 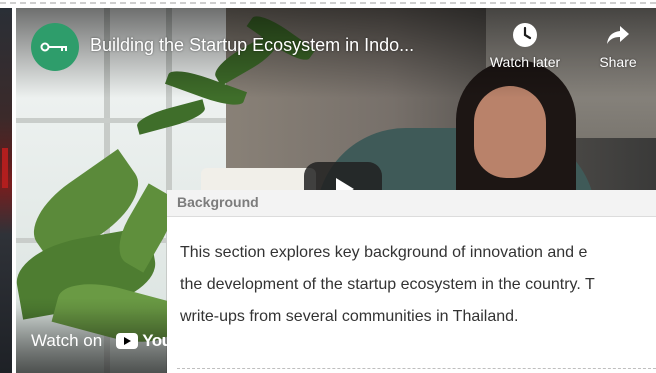 What do you see at coordinates (67, 340) in the screenshot?
I see `watch-on-label: Watch on` at bounding box center [67, 340].